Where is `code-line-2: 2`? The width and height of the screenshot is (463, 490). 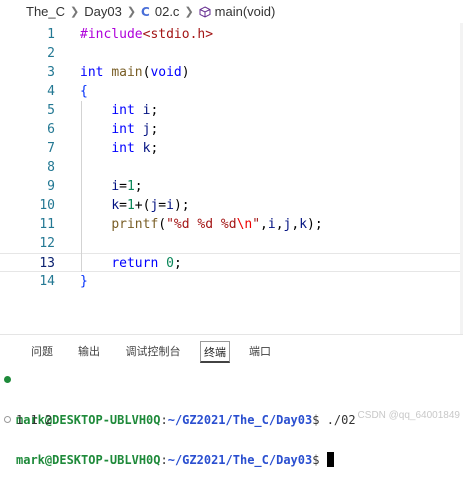
code-line-2: 2 is located at coordinates (231, 53).